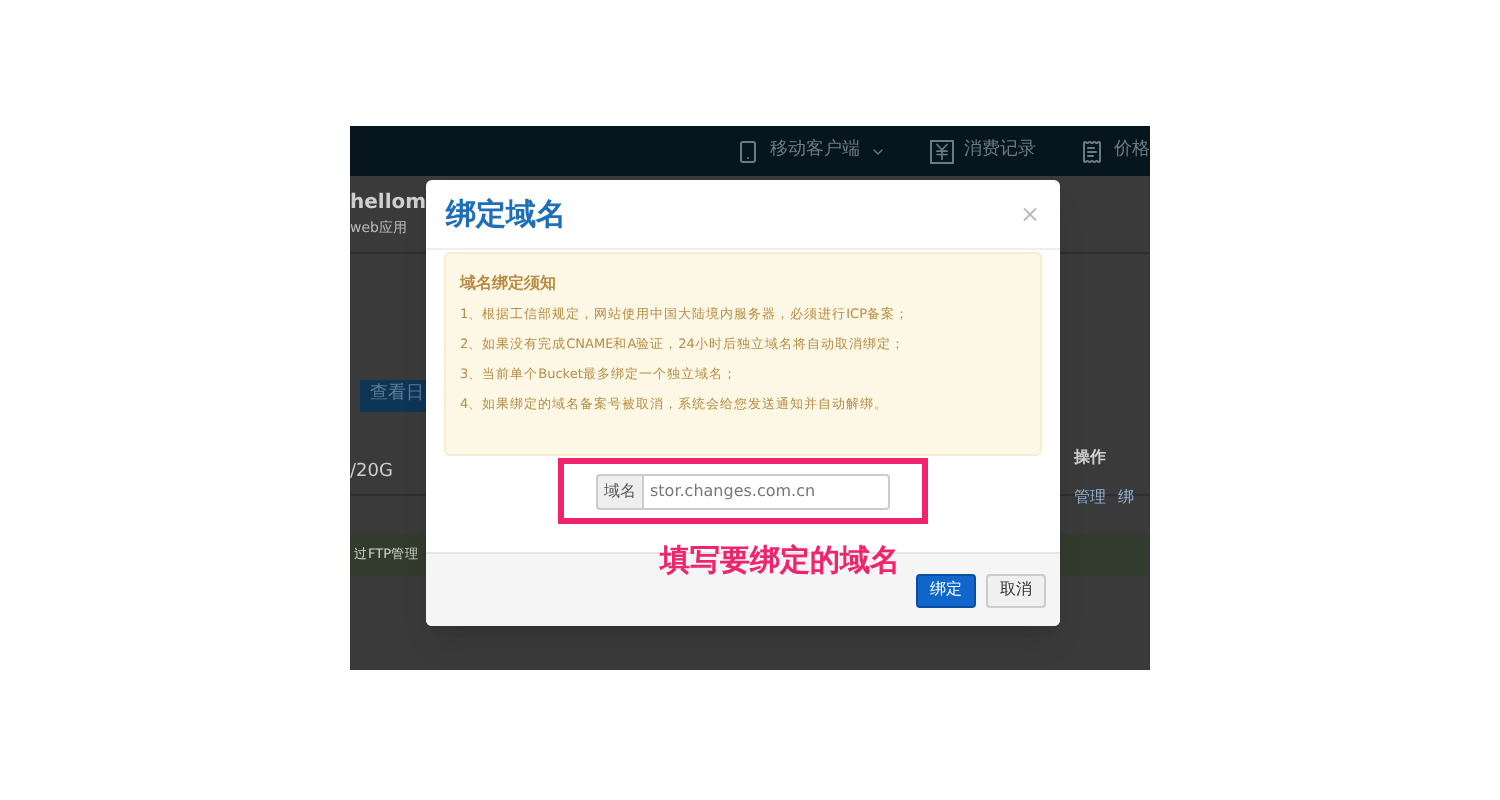  Describe the element at coordinates (946, 590) in the screenshot. I see `bind-button: 绑定` at that location.